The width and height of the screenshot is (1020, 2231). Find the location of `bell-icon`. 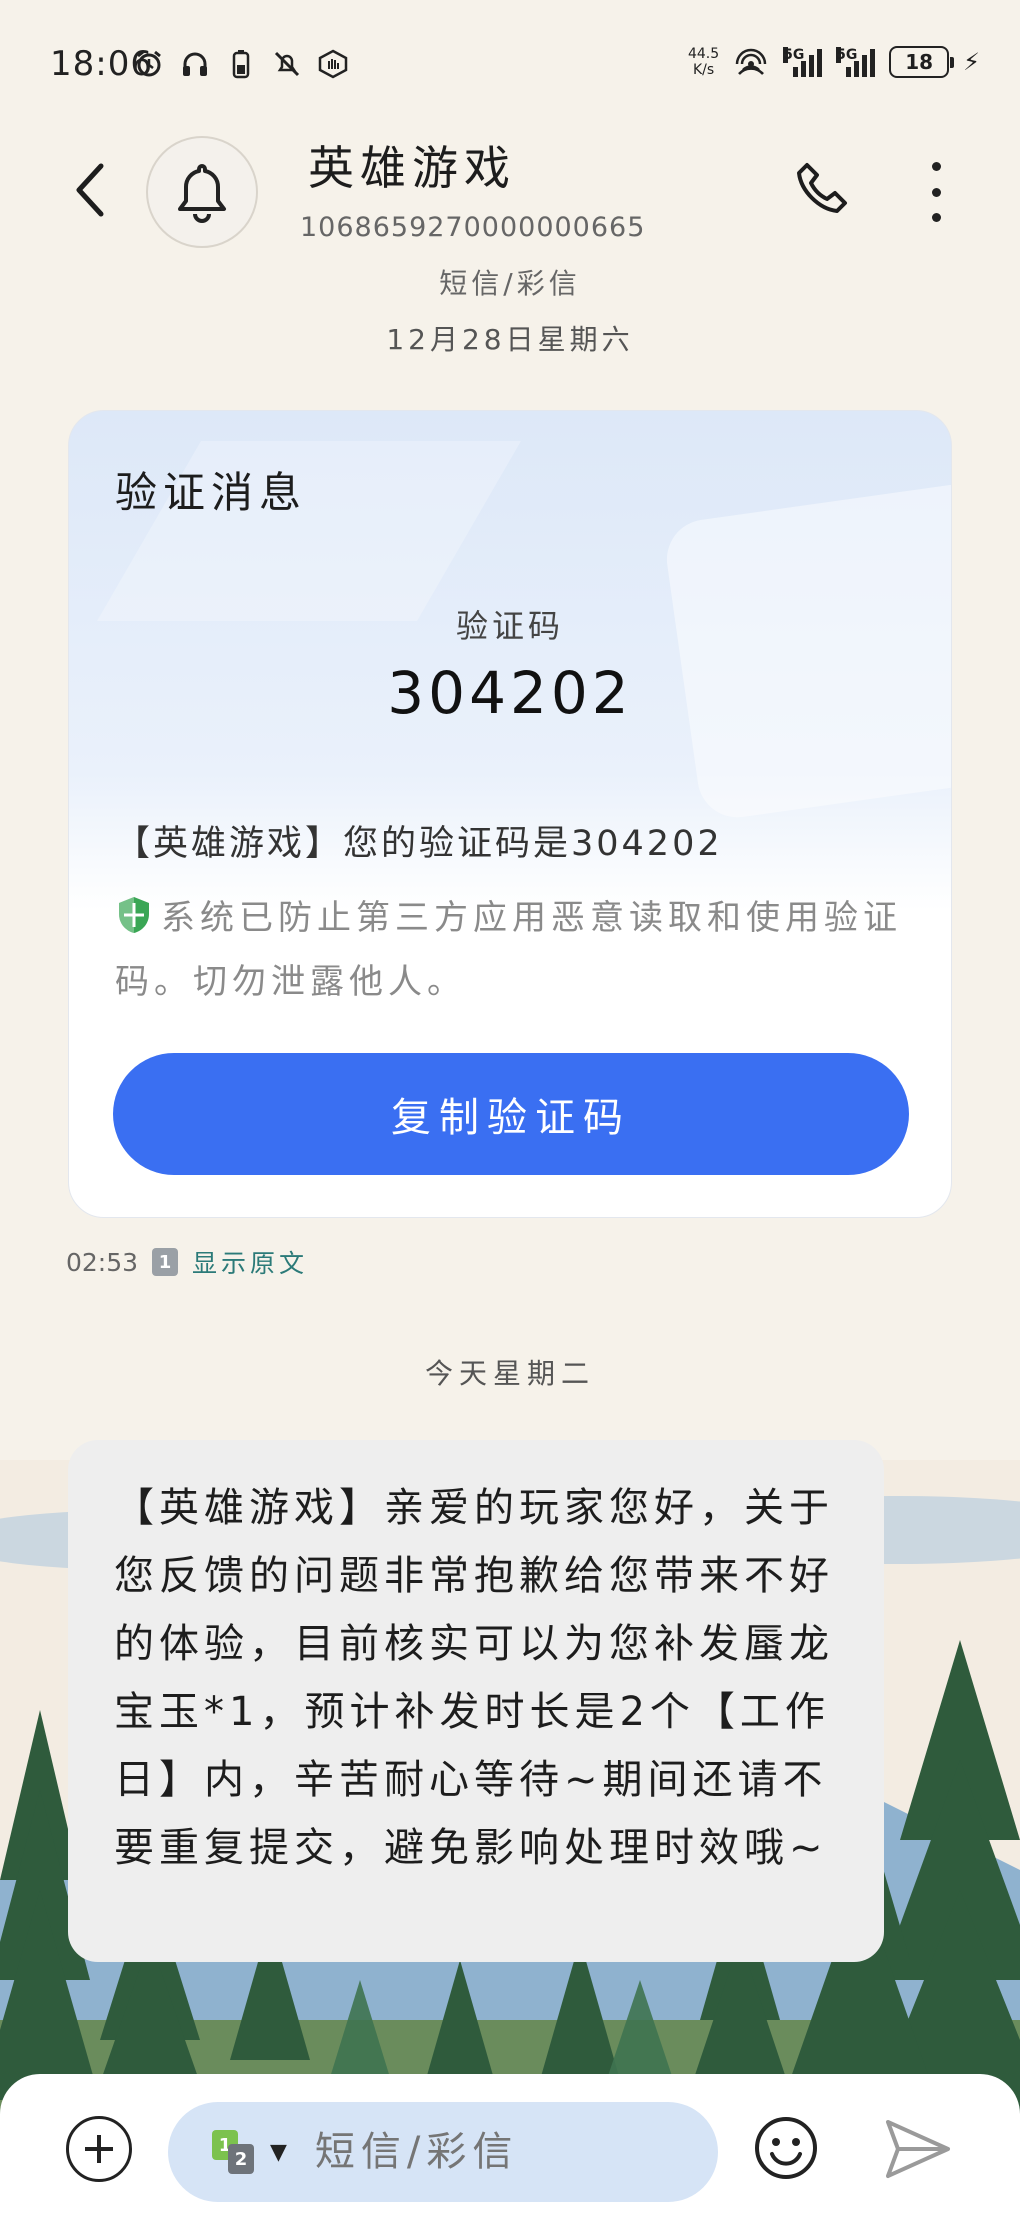

bell-icon is located at coordinates (202, 193).